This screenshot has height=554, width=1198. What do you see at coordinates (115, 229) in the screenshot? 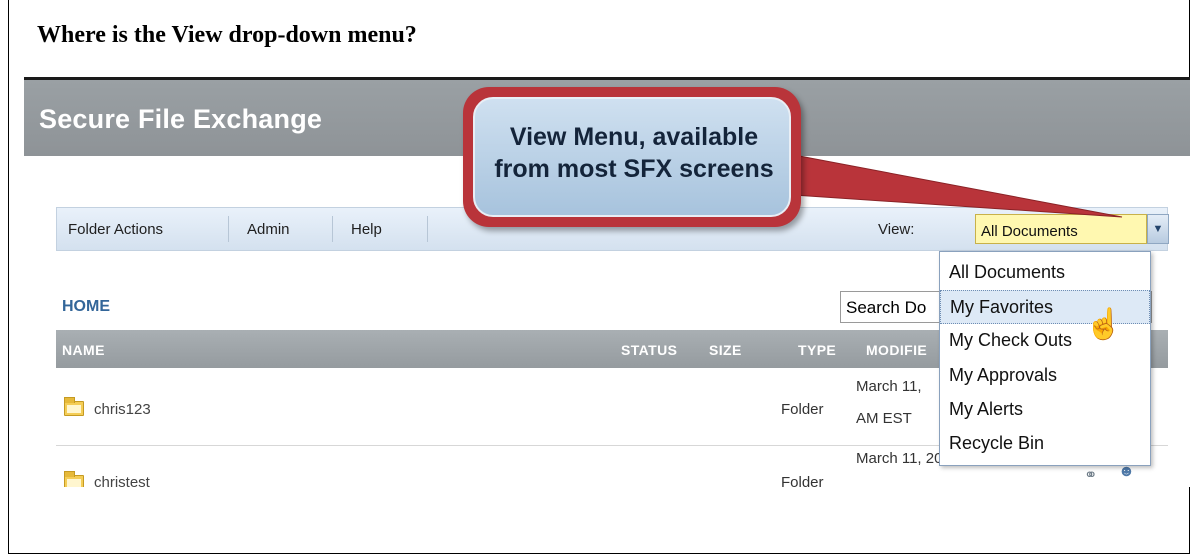
I see `menu-folder-actions: Folder Actions` at bounding box center [115, 229].